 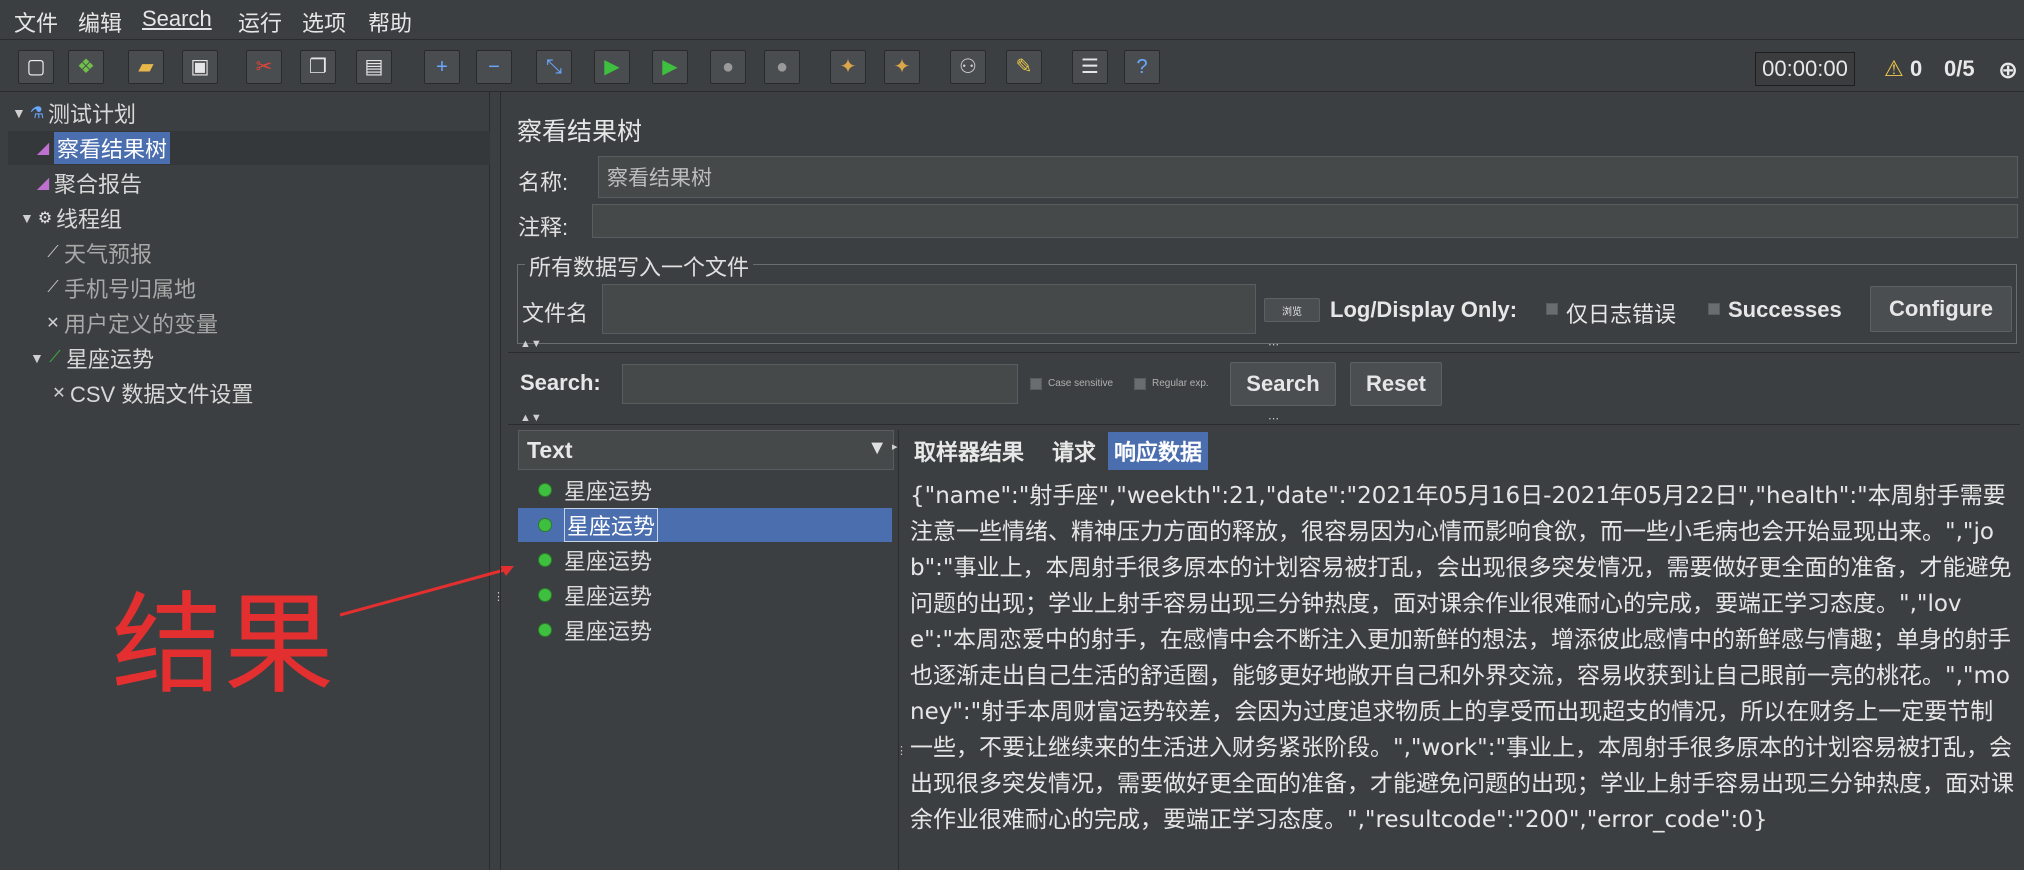 I want to click on tree-item-thread-group: ▼ ⚙ 线程组, so click(x=71, y=218).